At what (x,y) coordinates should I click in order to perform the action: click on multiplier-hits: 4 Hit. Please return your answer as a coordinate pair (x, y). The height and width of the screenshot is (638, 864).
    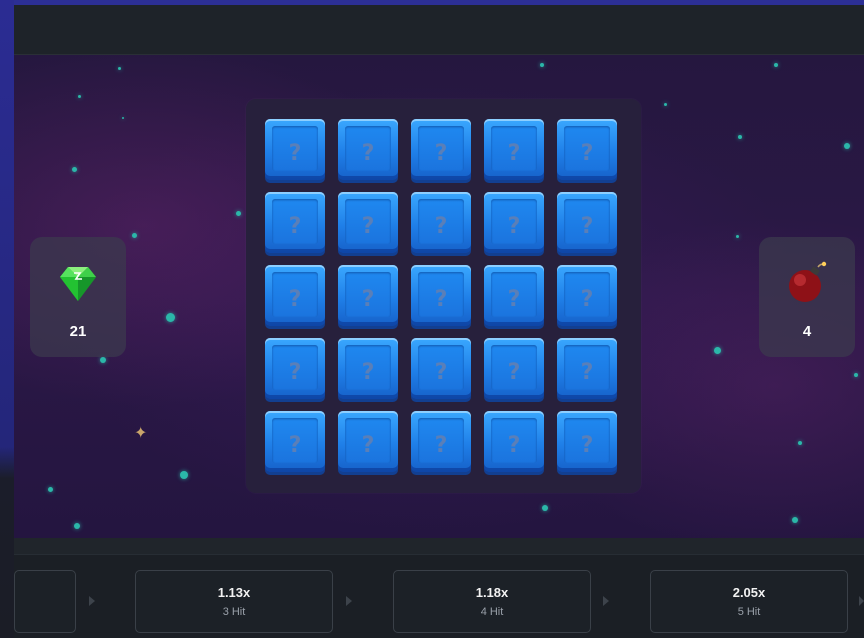
    Looking at the image, I should click on (492, 612).